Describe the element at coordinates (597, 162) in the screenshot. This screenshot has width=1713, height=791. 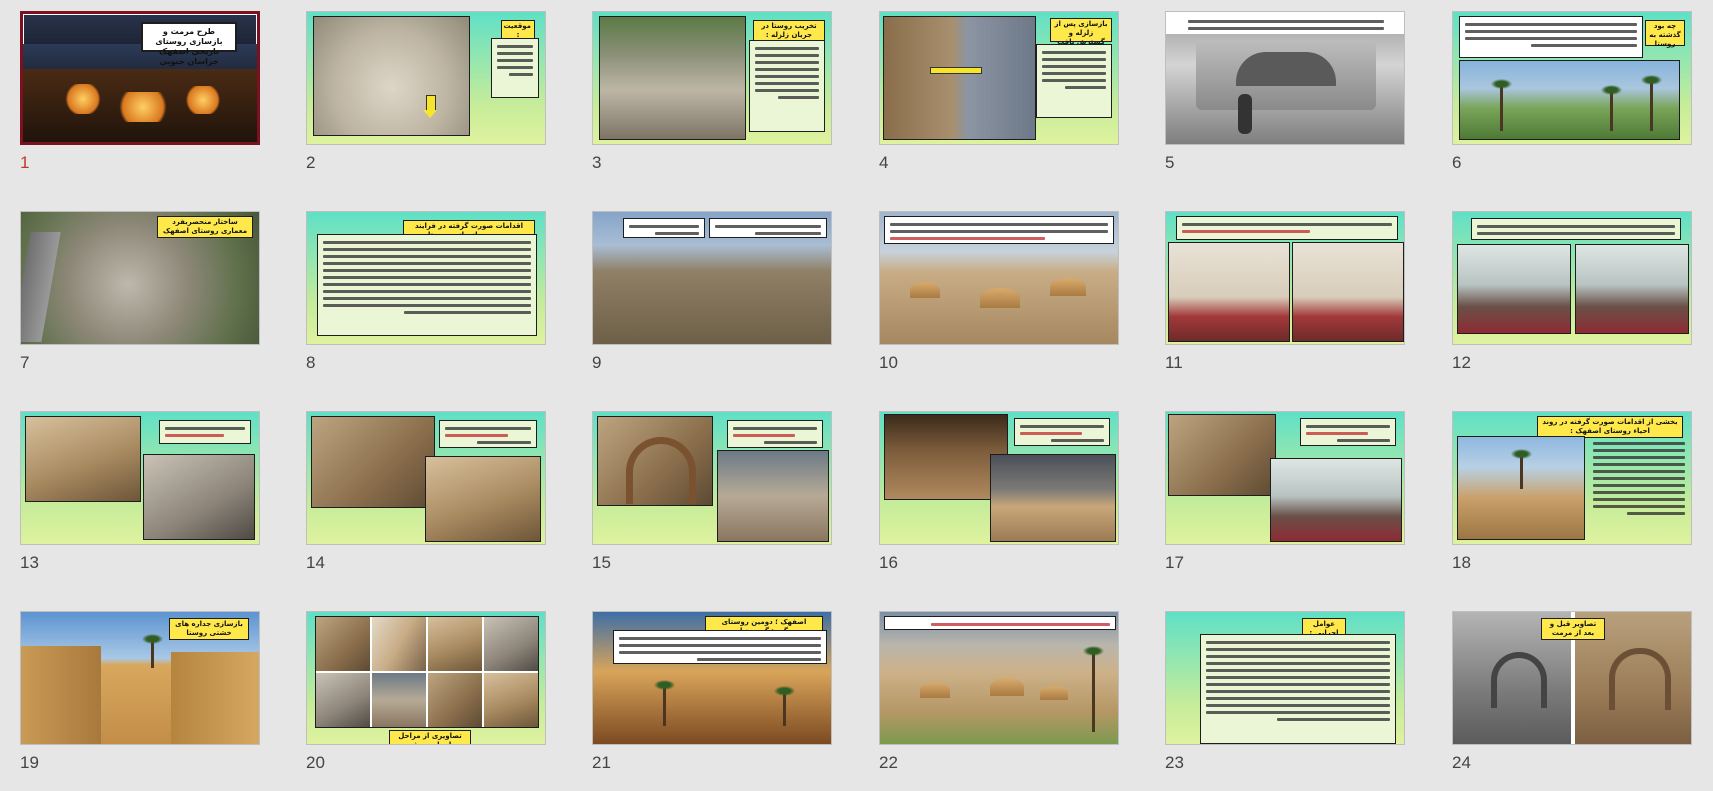
I see `slide-number: 3` at that location.